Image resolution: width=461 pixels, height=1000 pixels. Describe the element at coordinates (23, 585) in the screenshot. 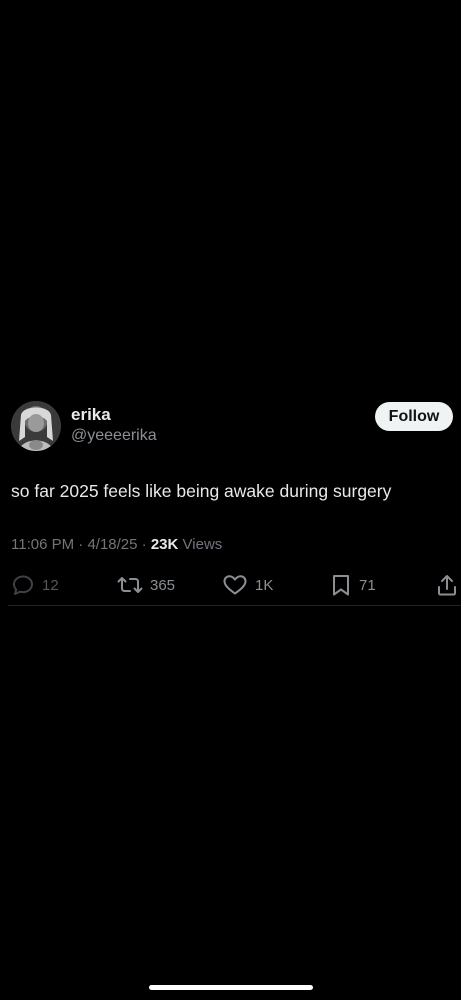

I see `reply-icon` at that location.